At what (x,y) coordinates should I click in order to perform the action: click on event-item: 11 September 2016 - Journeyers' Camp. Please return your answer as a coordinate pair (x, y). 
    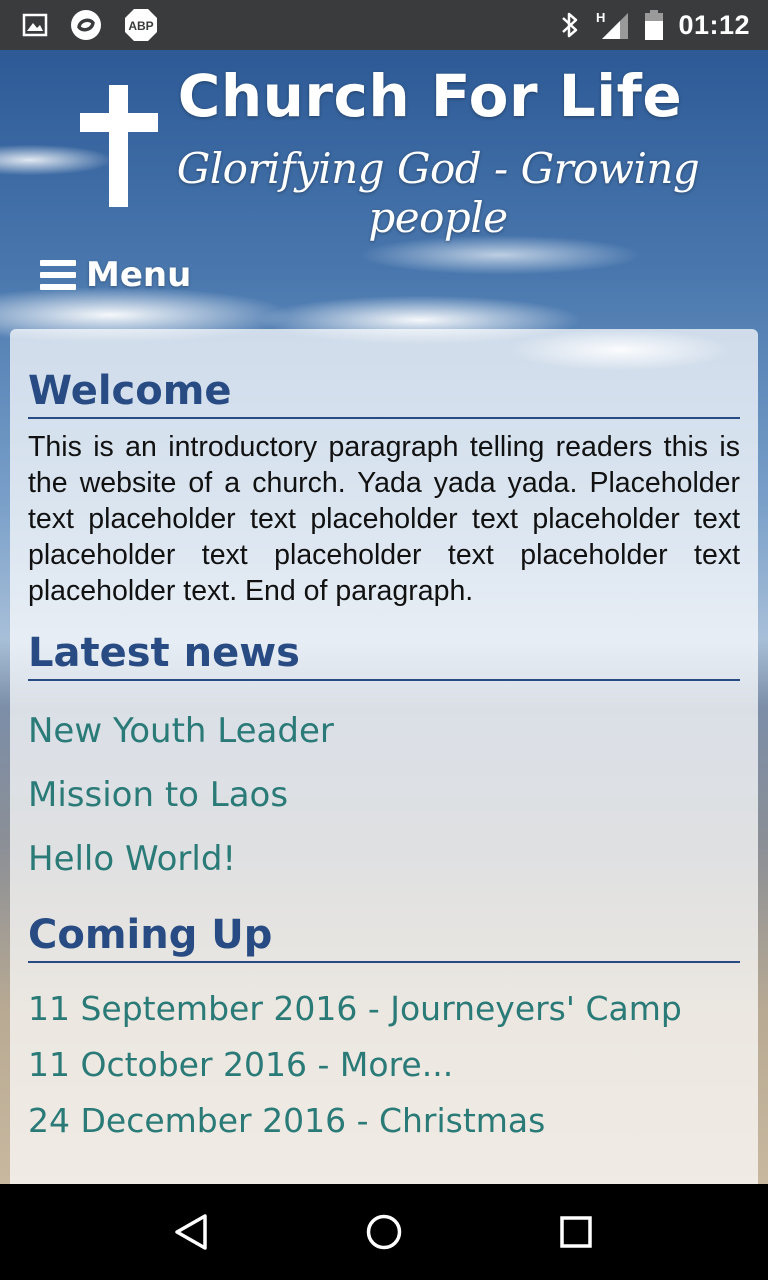
    Looking at the image, I should click on (384, 1009).